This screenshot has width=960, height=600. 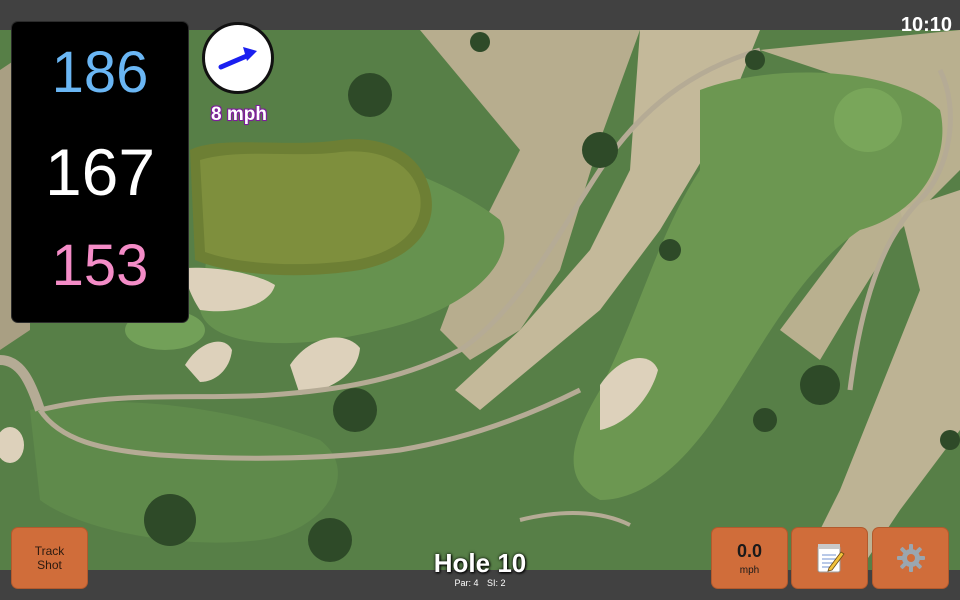 I want to click on notepad-icon, so click(x=831, y=558).